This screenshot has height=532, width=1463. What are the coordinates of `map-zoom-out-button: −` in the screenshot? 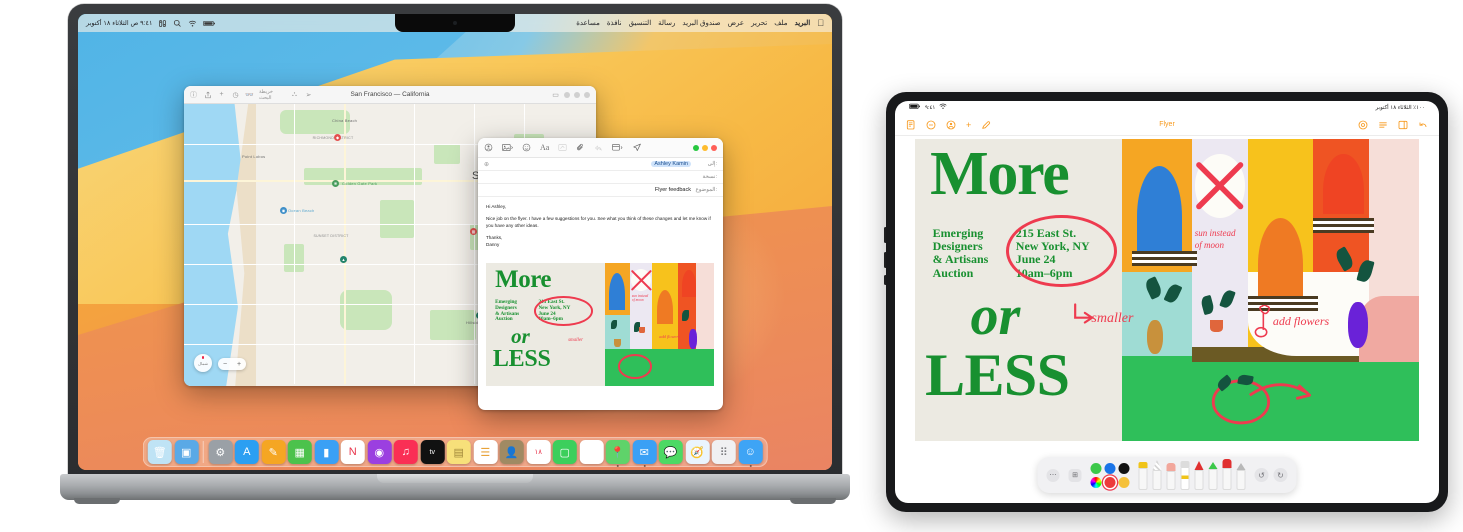 It's located at (225, 364).